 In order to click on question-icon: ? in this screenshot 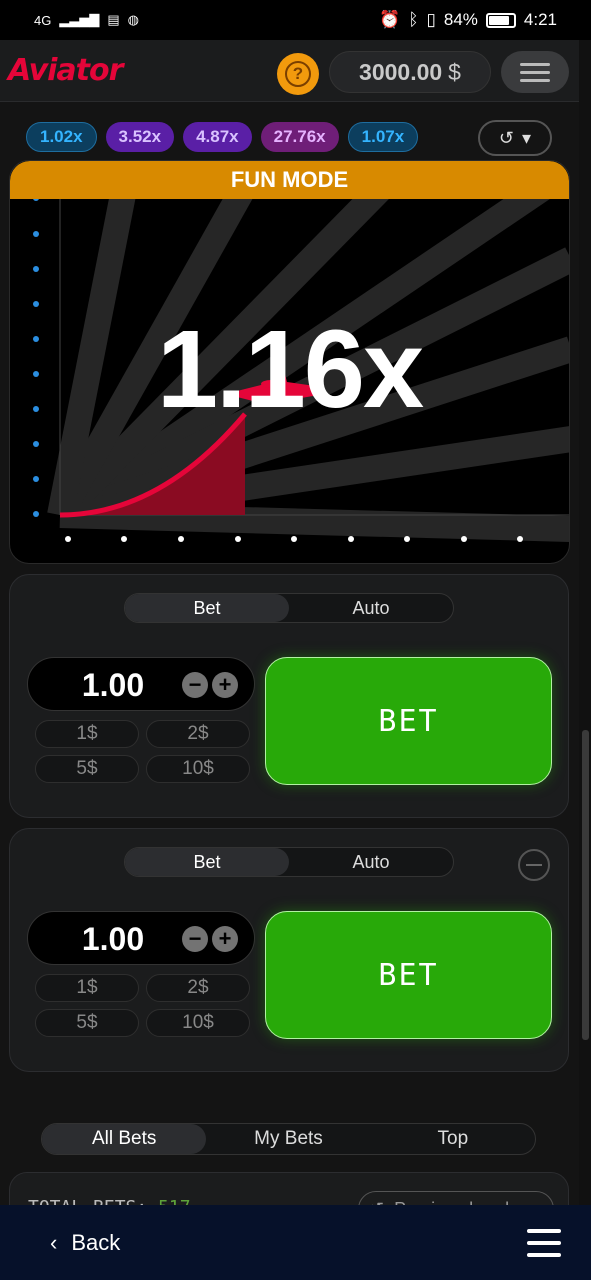, I will do `click(298, 74)`.